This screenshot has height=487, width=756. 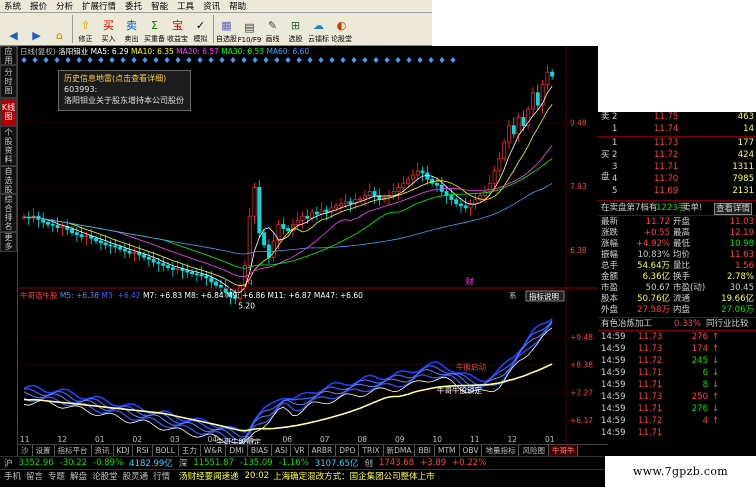 I want to click on indicator-annotation-1: 牛股启动, so click(x=471, y=366).